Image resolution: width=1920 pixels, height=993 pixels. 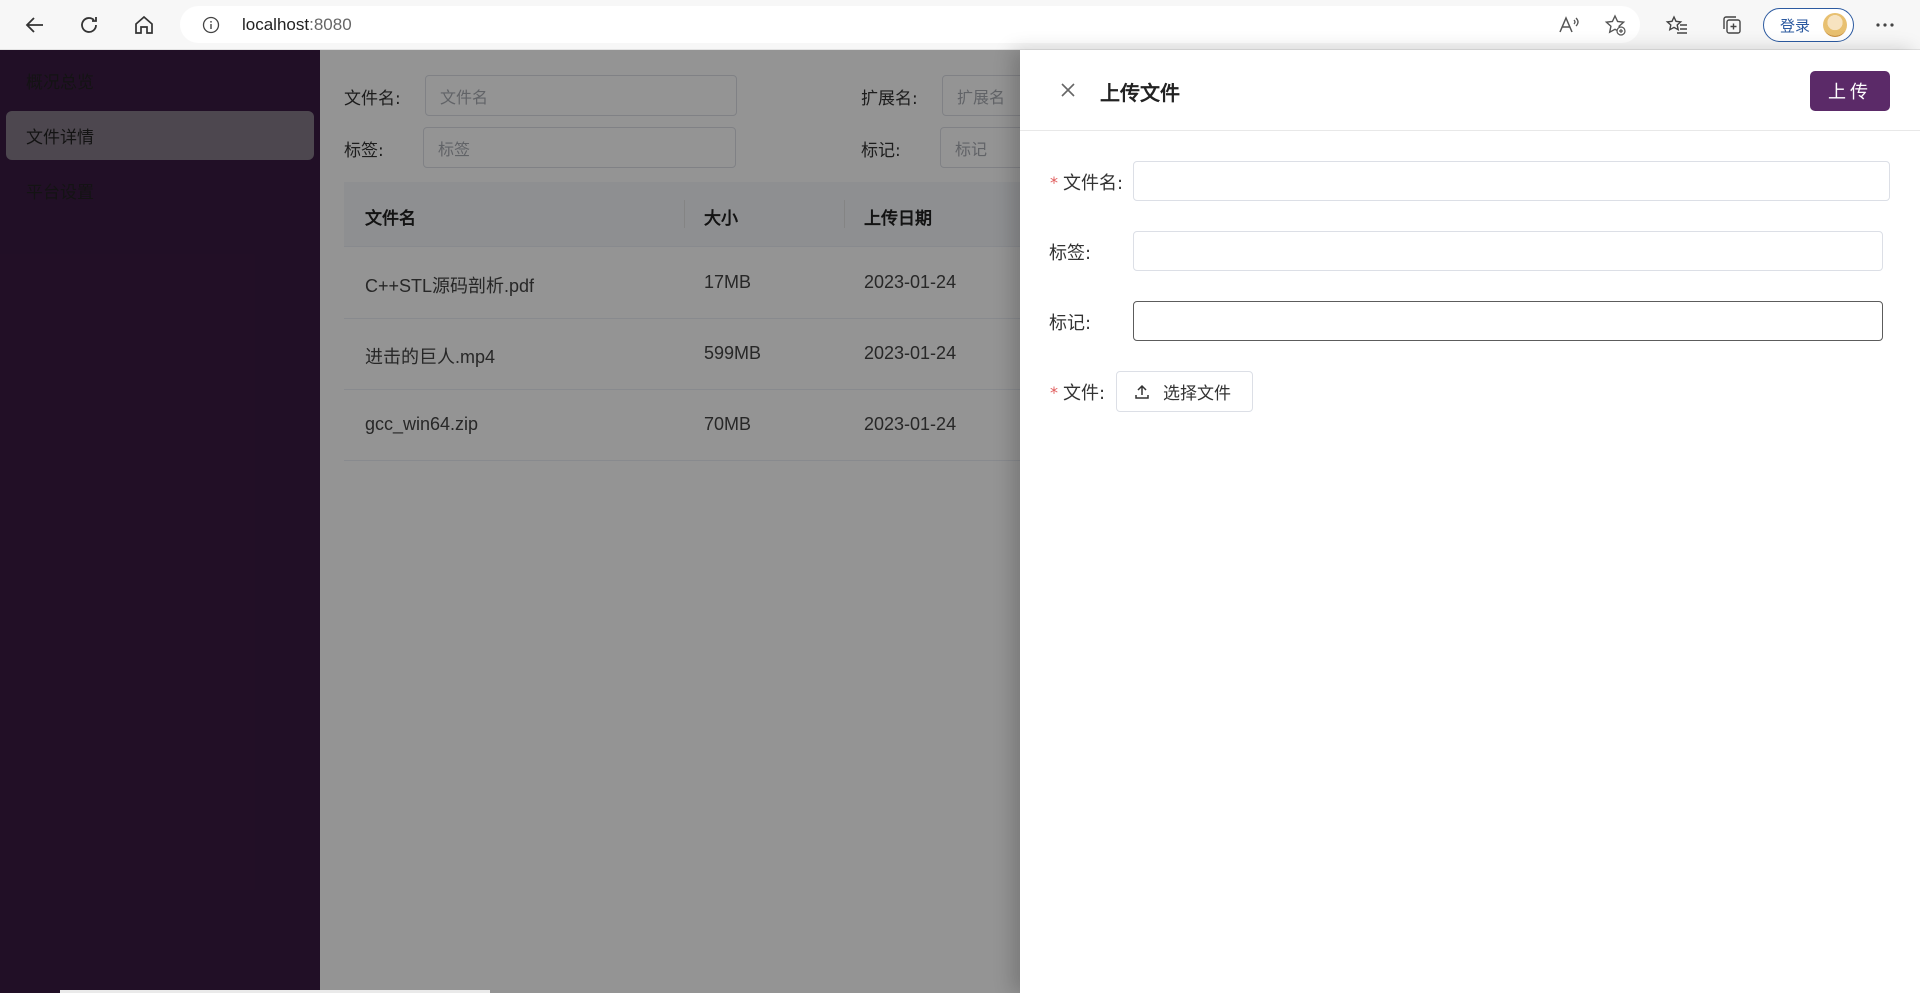 What do you see at coordinates (1508, 321) in the screenshot?
I see `mark-field` at bounding box center [1508, 321].